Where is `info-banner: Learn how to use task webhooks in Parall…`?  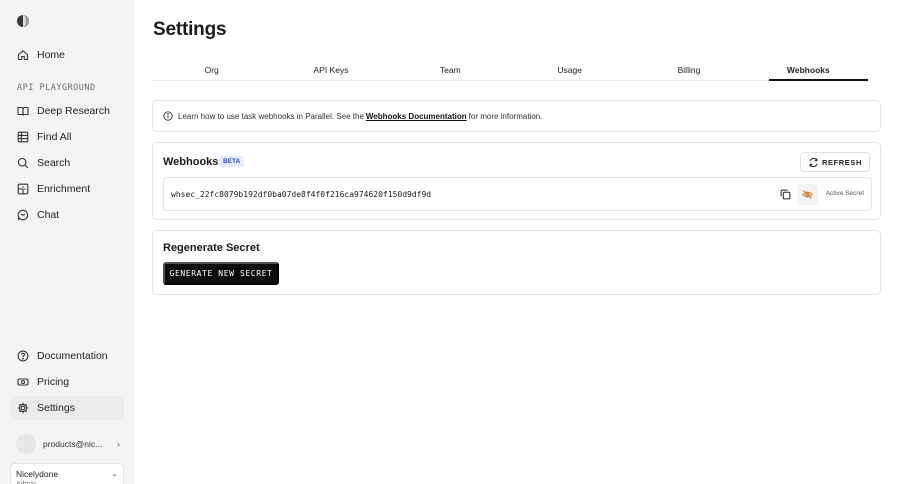
info-banner: Learn how to use task webhooks in Parall… is located at coordinates (516, 116).